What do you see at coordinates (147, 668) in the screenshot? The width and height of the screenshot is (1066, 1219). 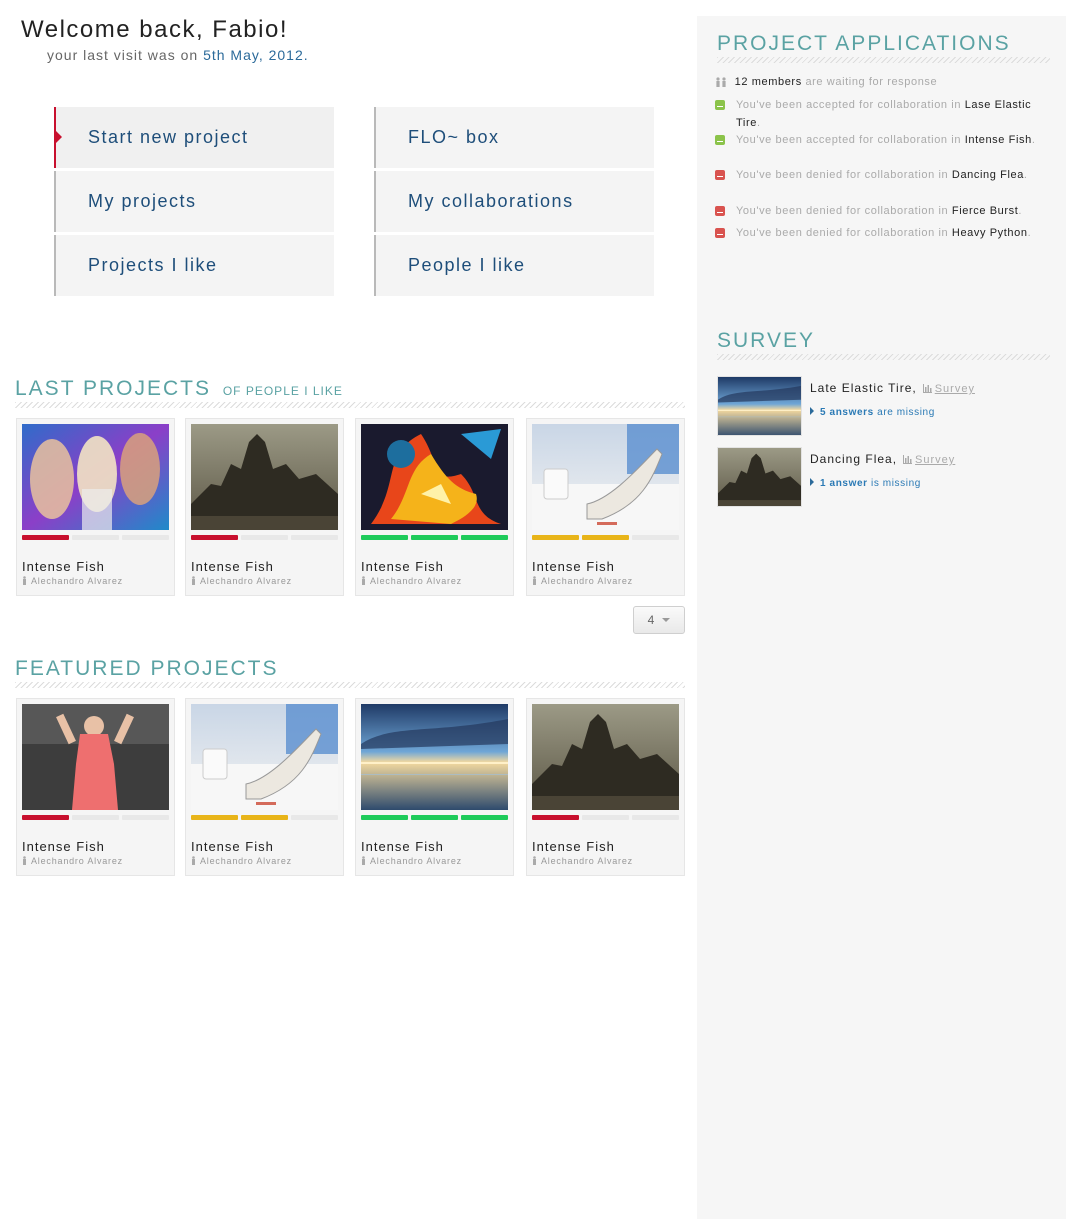 I see `featured-projects-title: FEATURED PROJECTS` at bounding box center [147, 668].